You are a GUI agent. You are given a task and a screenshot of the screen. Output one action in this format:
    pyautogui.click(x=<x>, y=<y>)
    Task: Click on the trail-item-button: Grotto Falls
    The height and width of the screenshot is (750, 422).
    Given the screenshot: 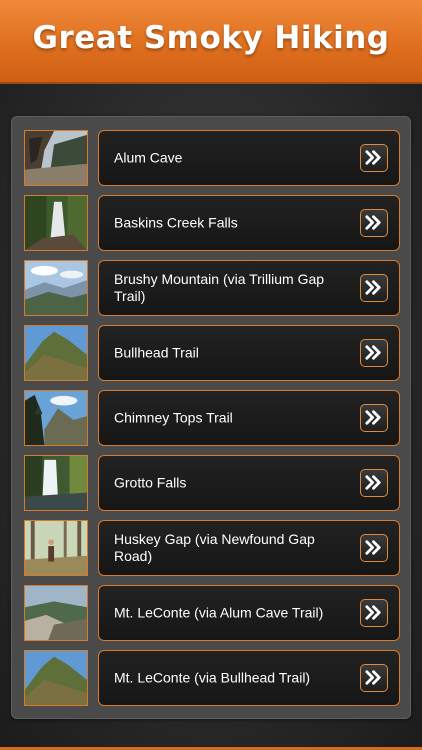 What is the action you would take?
    pyautogui.click(x=249, y=483)
    